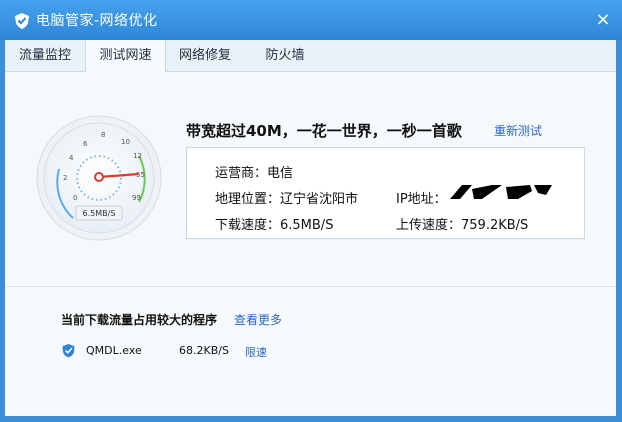  Describe the element at coordinates (274, 225) in the screenshot. I see `download-speed-text: 下载速度：6.5MB/S` at that location.